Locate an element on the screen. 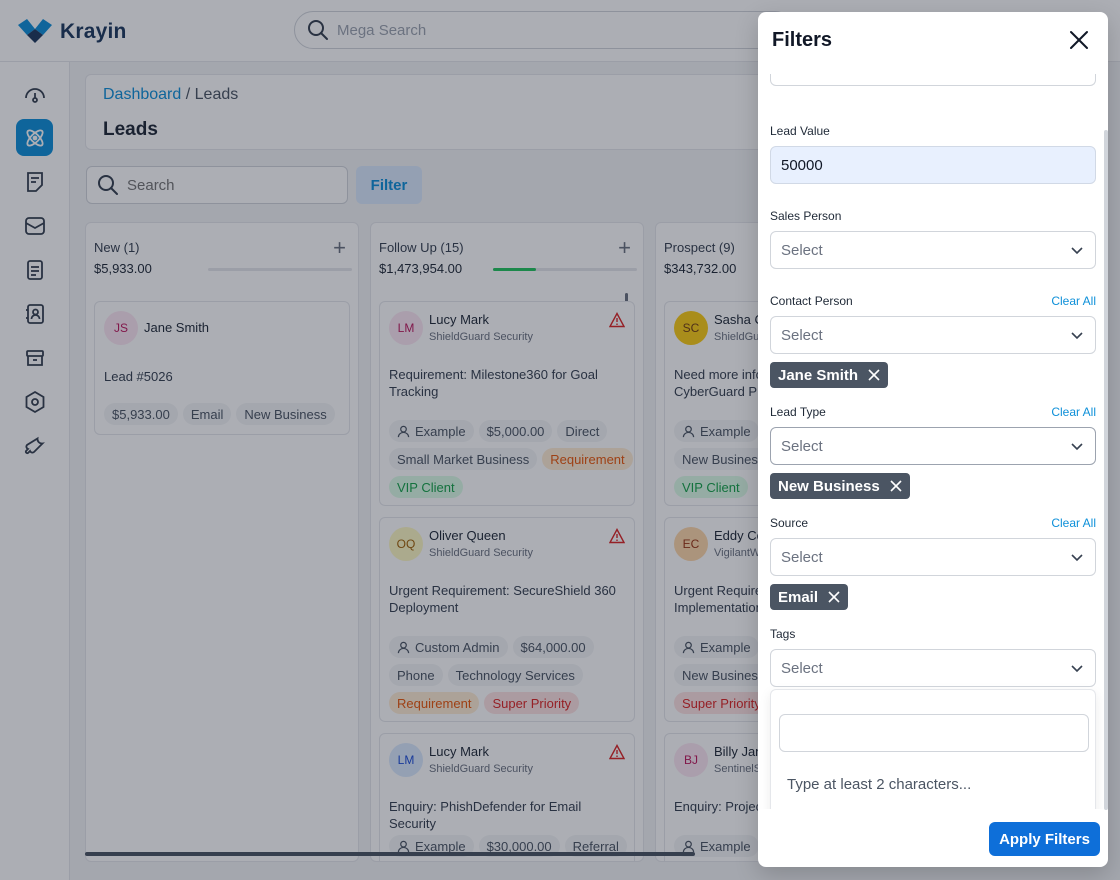  close-icon is located at coordinates (1079, 40).